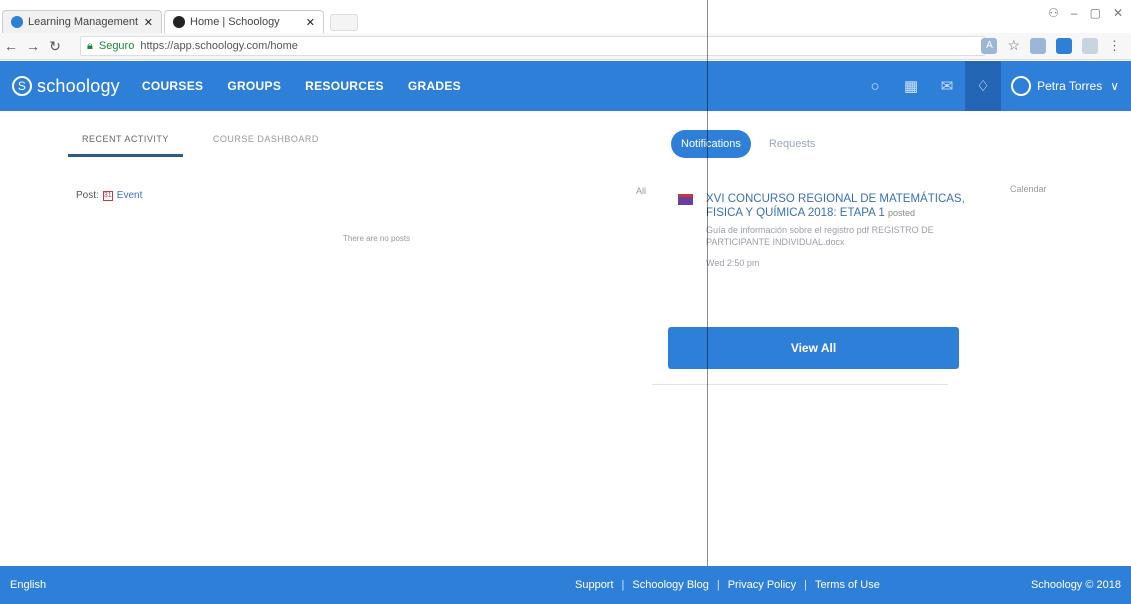 Image resolution: width=1131 pixels, height=604 pixels. What do you see at coordinates (90, 45) in the screenshot?
I see `secure-lock-icon: 🔒︎` at bounding box center [90, 45].